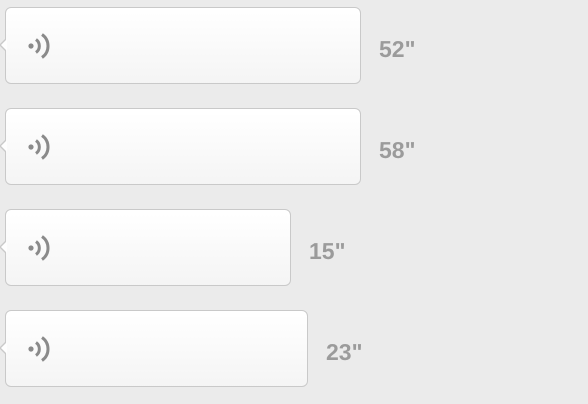 This screenshot has height=404, width=588. I want to click on duration-label: 15", so click(327, 251).